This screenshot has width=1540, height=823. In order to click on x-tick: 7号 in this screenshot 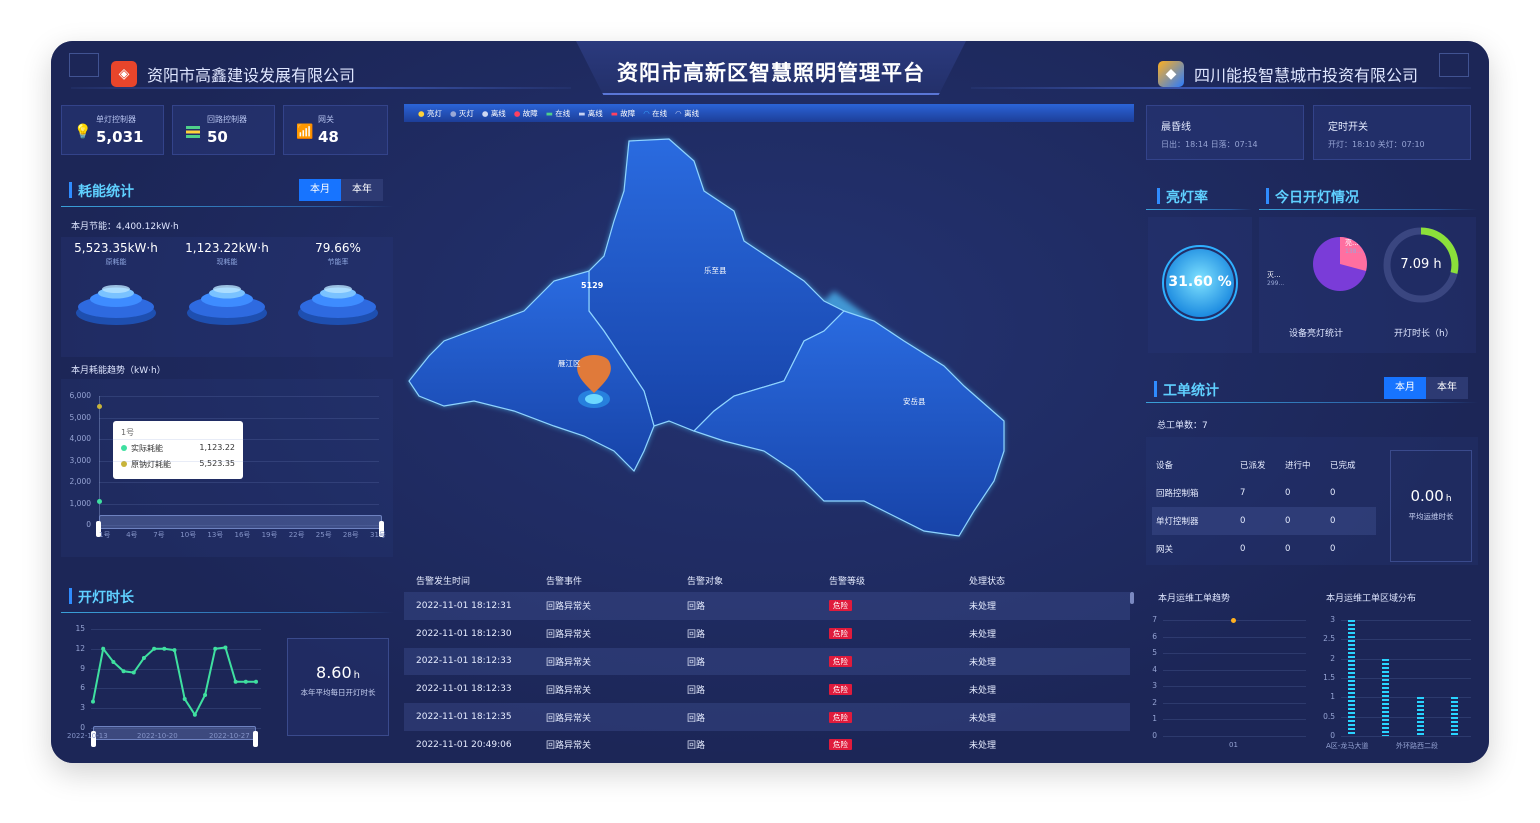, I will do `click(159, 535)`.